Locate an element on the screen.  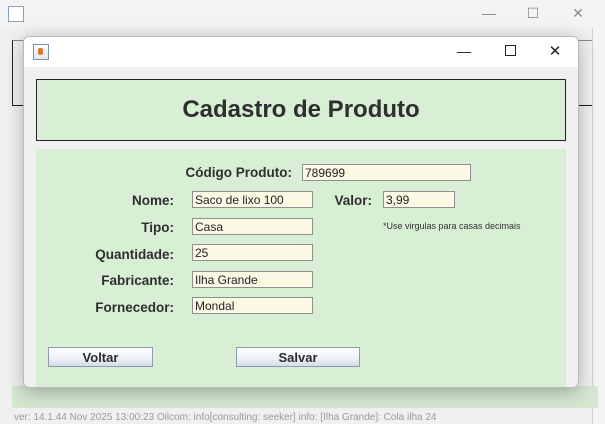
fornecedor-label: Fornecedor: is located at coordinates (134, 307).